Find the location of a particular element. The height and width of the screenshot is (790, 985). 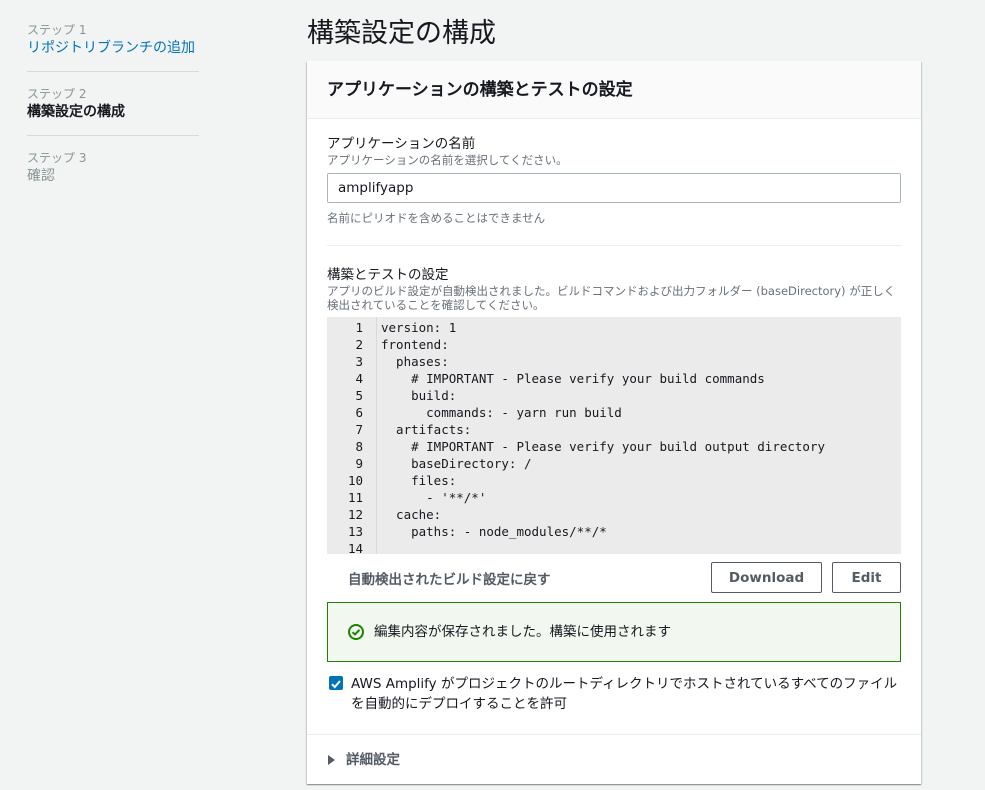

line-number: 6 is located at coordinates (359, 412).